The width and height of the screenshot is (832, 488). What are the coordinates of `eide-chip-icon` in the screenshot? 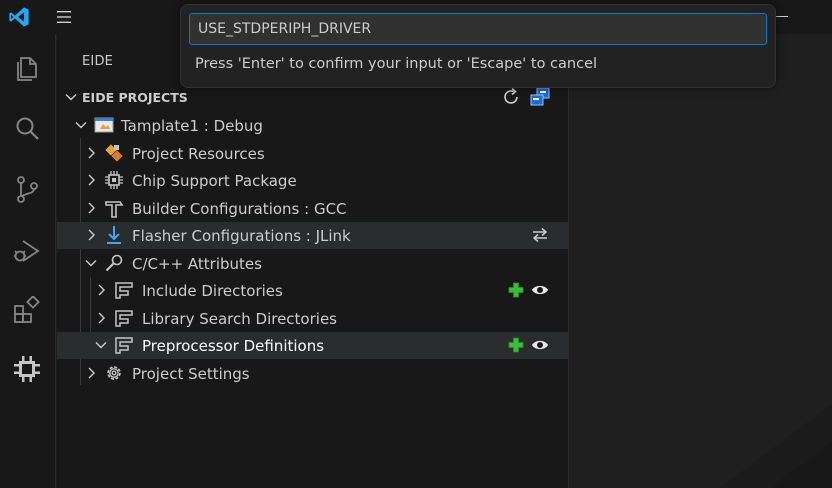 It's located at (27, 369).